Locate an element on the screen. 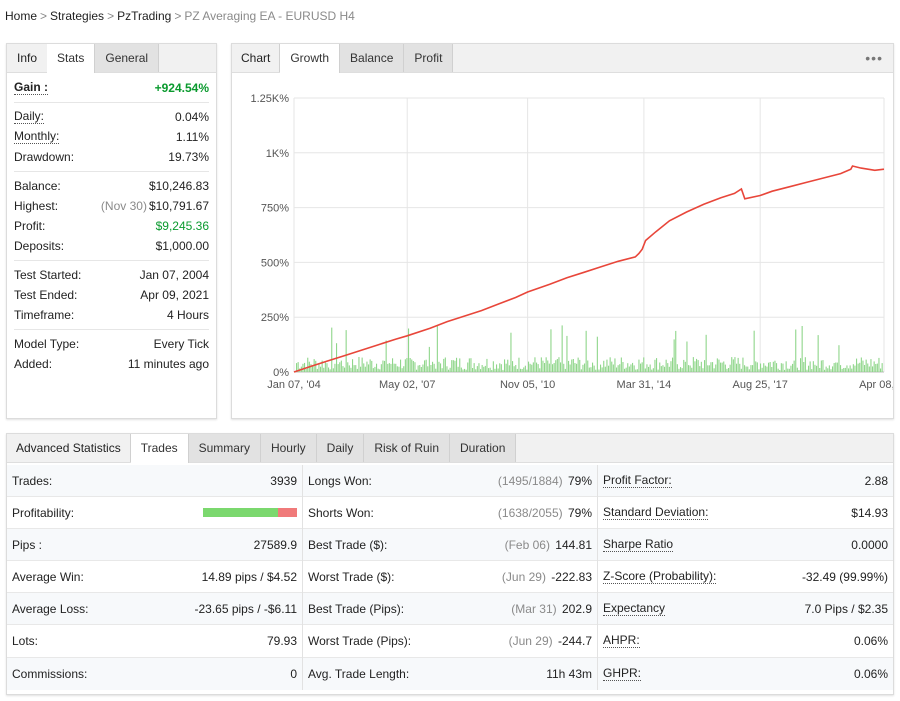 This screenshot has width=900, height=701. tab-trades: Trades is located at coordinates (159, 448).